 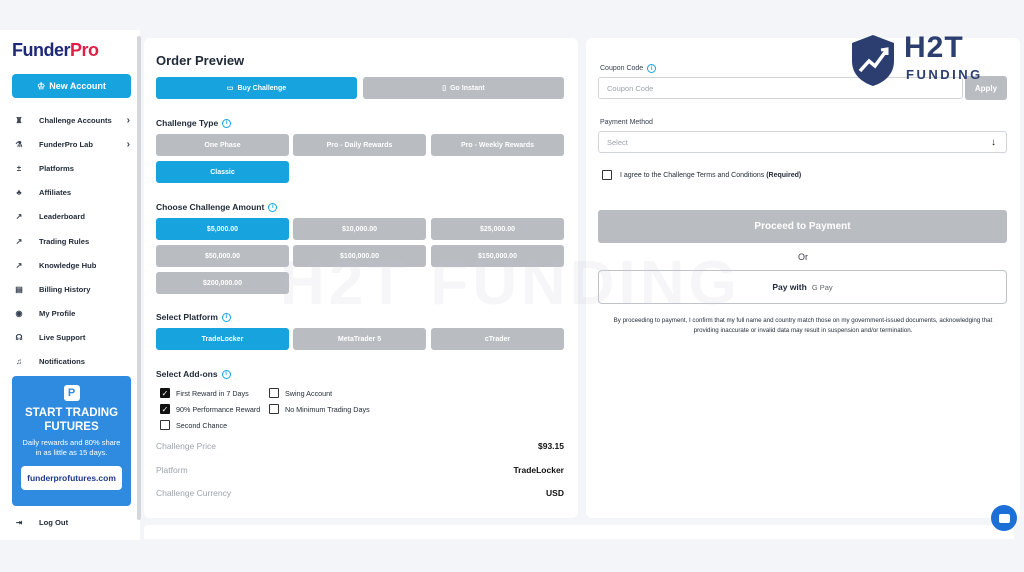 I want to click on profile-icon: ◉, so click(x=19, y=314).